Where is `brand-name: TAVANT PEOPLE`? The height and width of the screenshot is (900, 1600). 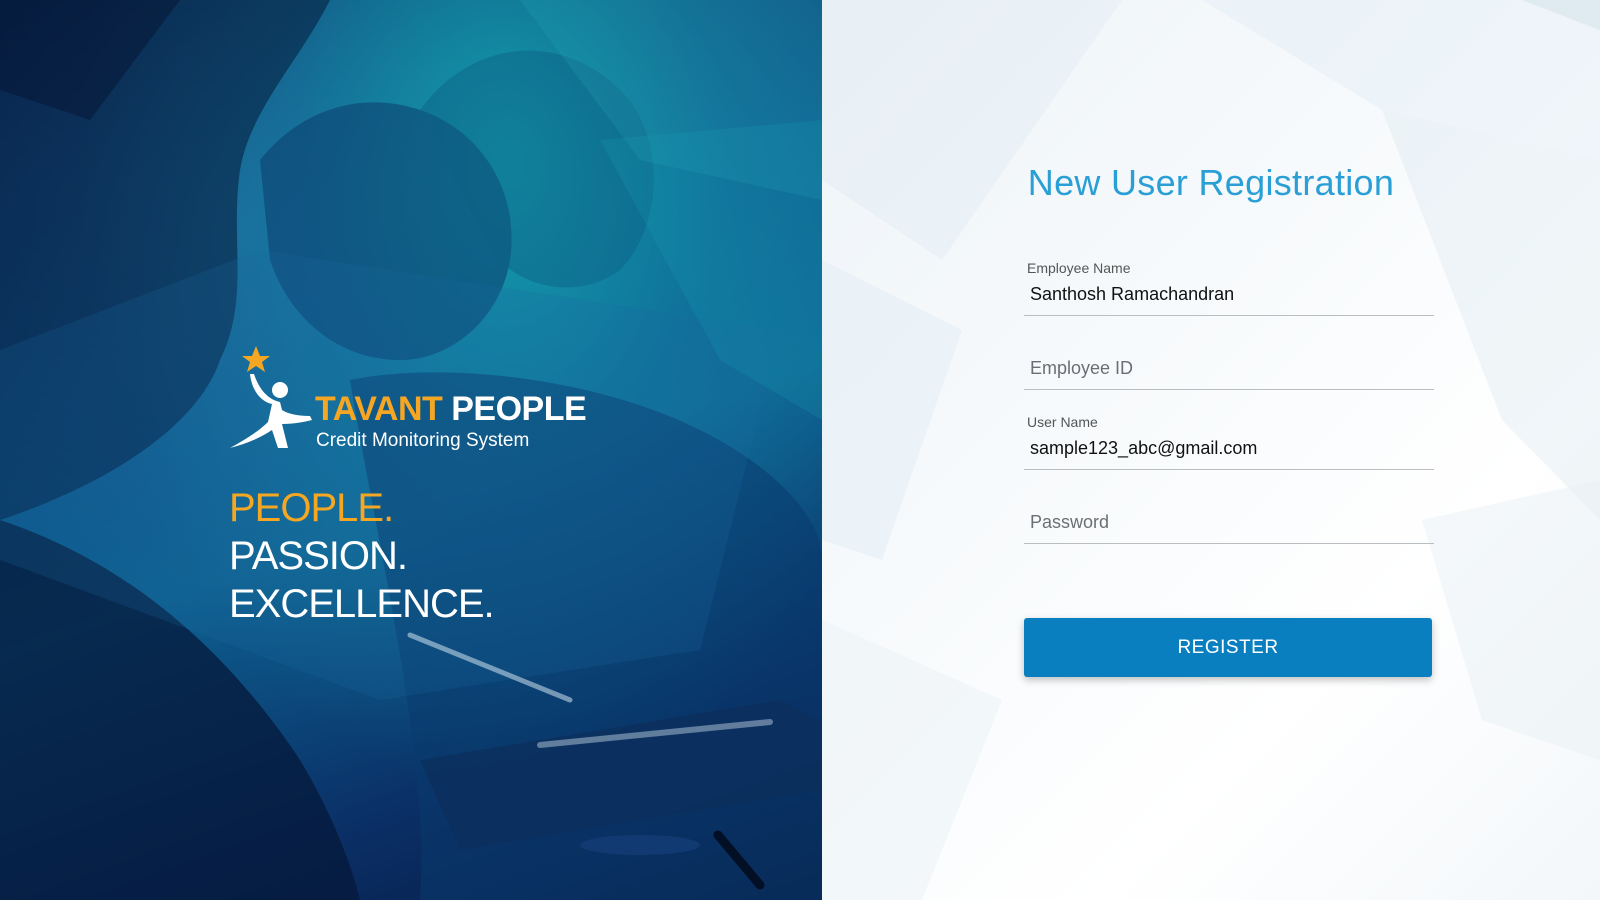
brand-name: TAVANT PEOPLE is located at coordinates (451, 409).